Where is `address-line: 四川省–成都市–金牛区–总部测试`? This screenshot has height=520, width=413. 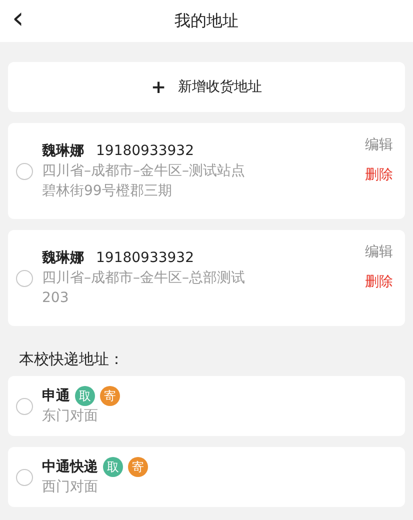 address-line: 四川省–成都市–金牛区–总部测试 is located at coordinates (144, 278).